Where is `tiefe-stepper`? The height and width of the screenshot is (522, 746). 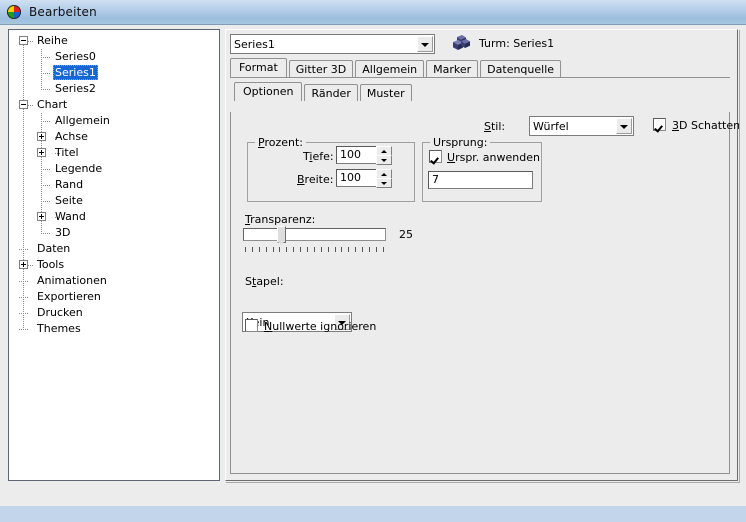
tiefe-stepper is located at coordinates (384, 155).